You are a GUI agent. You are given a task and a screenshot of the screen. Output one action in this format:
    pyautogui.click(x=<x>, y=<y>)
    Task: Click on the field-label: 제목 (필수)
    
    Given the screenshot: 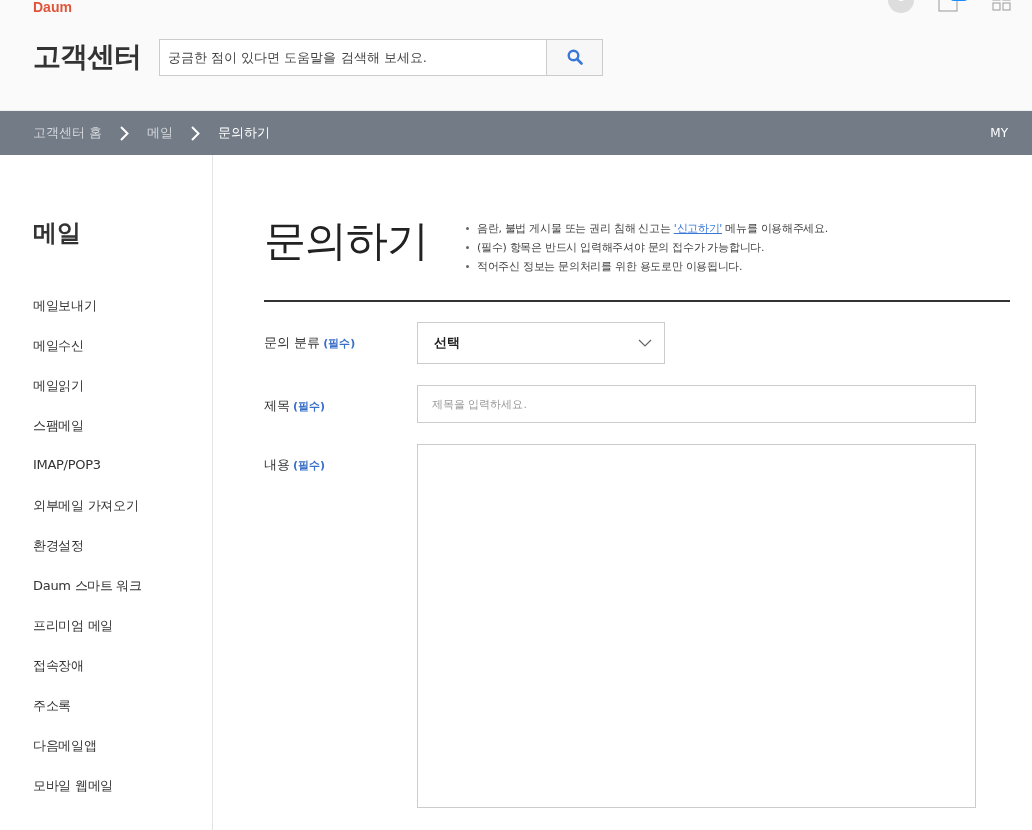 What is the action you would take?
    pyautogui.click(x=295, y=406)
    